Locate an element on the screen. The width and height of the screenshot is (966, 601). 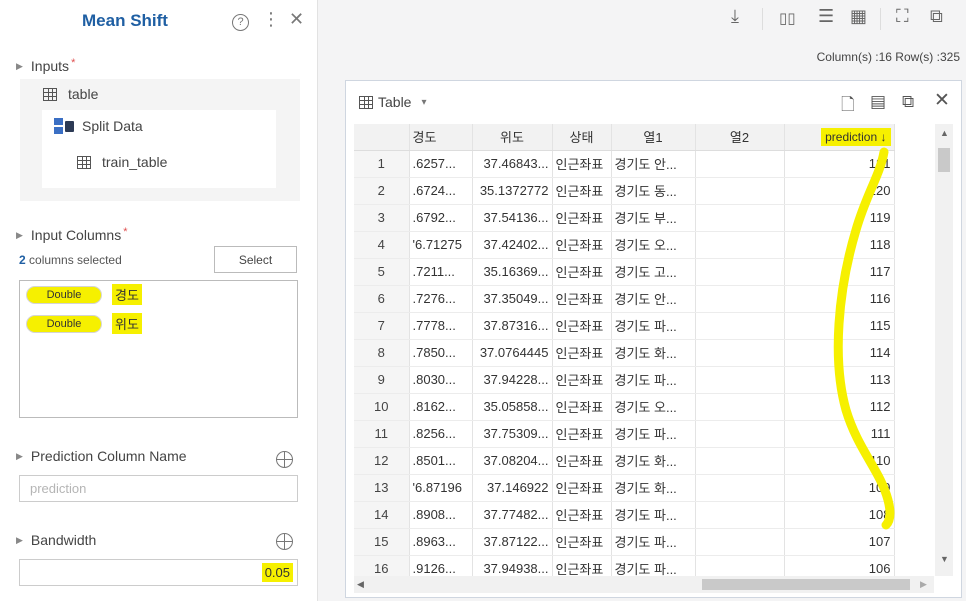
table-row: 8.7850... 37.0764445 인근좌표 경기도 화... 114 is located at coordinates (624, 353).